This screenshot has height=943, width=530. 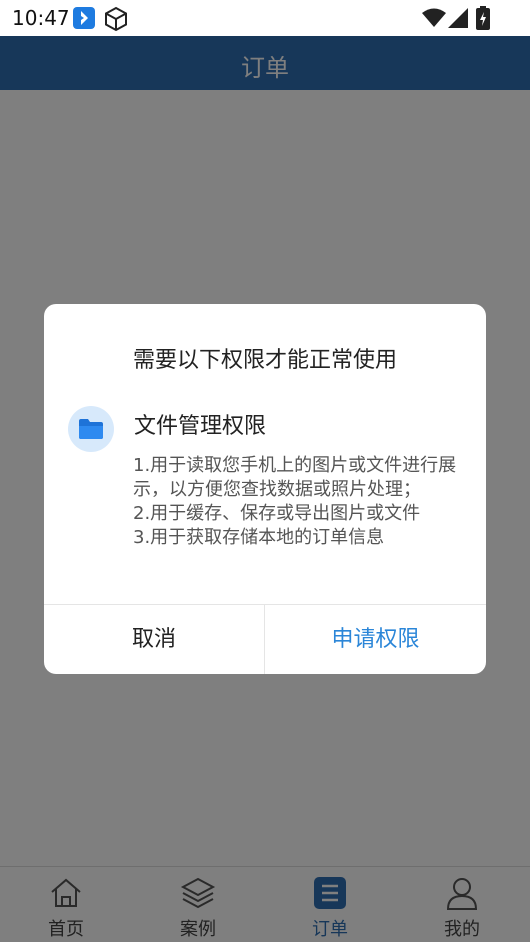 I want to click on permission-description-line: 1.用于读取您手机上的图片或文件进行展示，以方便您查找数据或照片处理；, so click(x=295, y=477).